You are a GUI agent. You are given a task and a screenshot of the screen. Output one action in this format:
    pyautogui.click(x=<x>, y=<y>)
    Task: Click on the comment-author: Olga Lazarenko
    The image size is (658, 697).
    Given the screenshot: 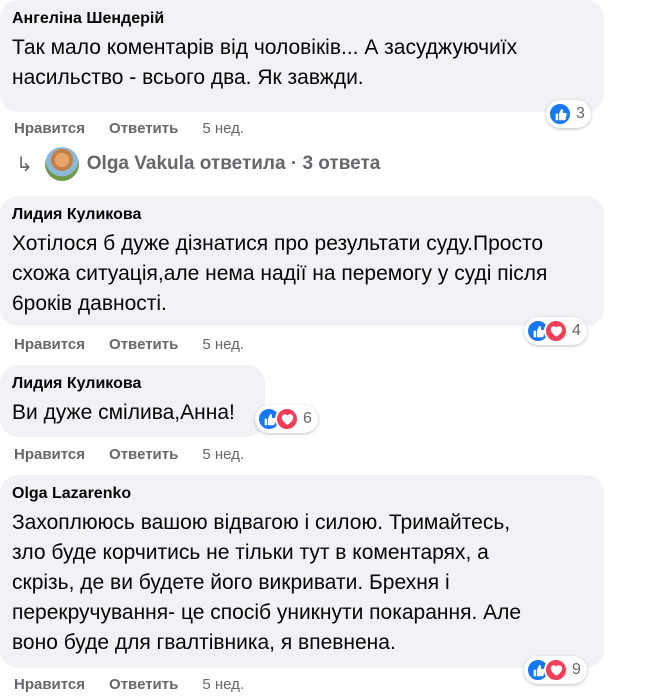 What is the action you would take?
    pyautogui.click(x=302, y=494)
    